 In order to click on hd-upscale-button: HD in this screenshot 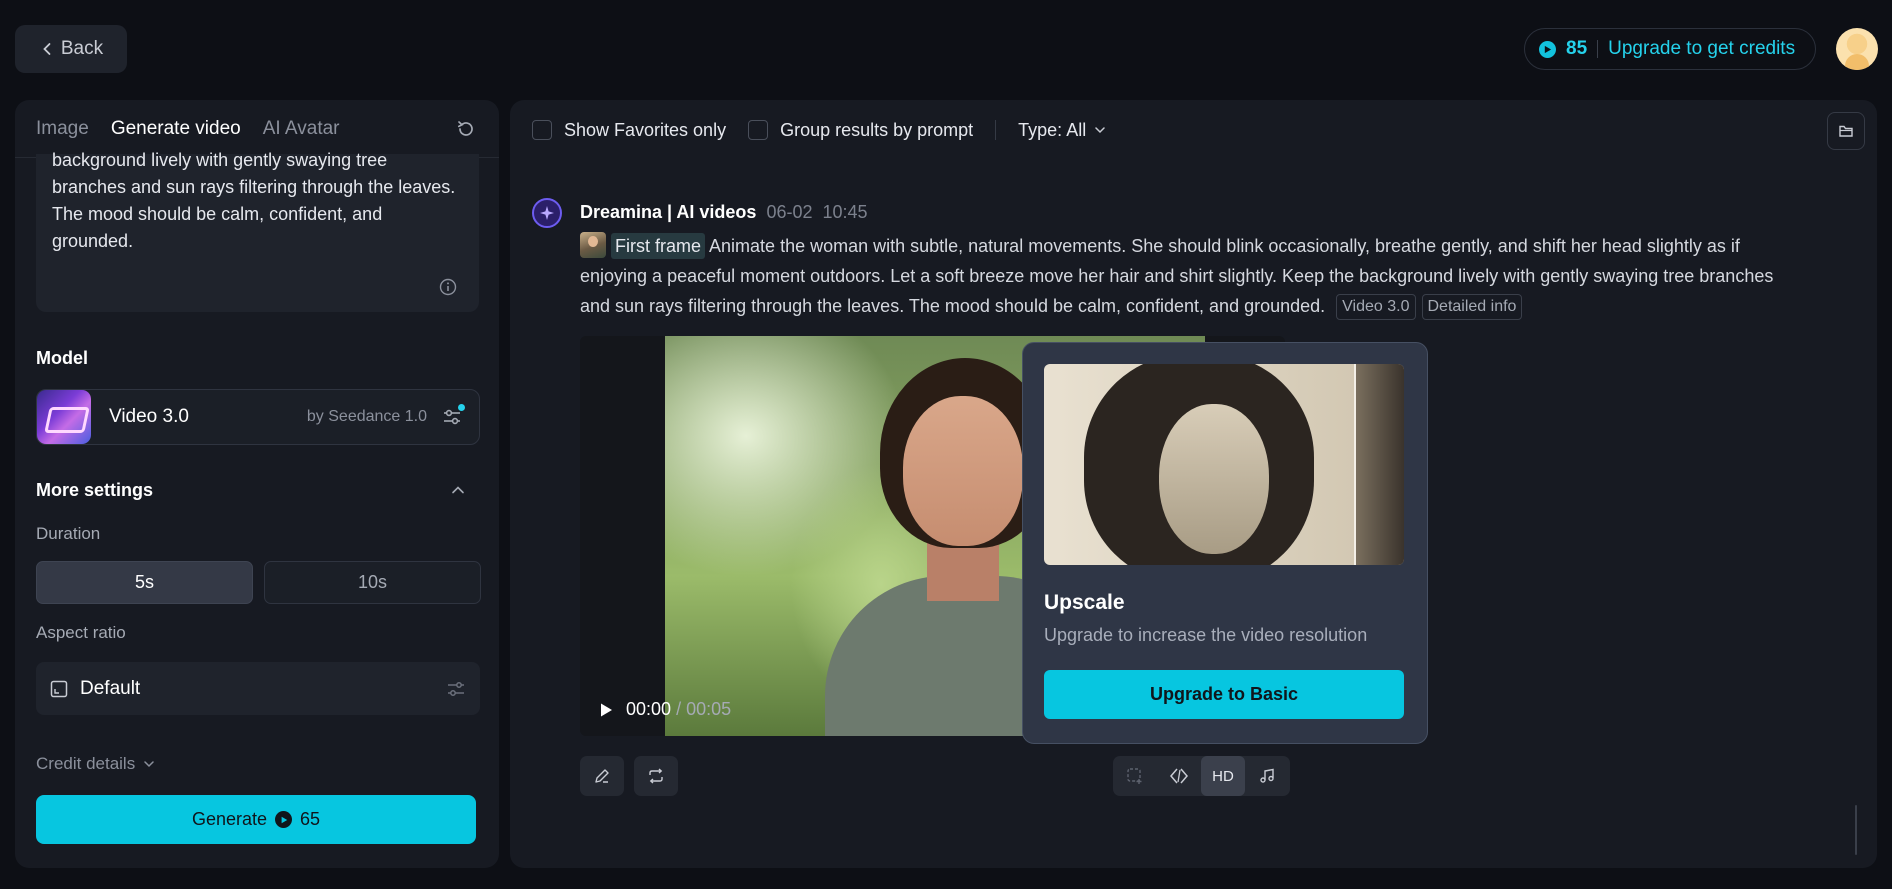, I will do `click(1223, 776)`.